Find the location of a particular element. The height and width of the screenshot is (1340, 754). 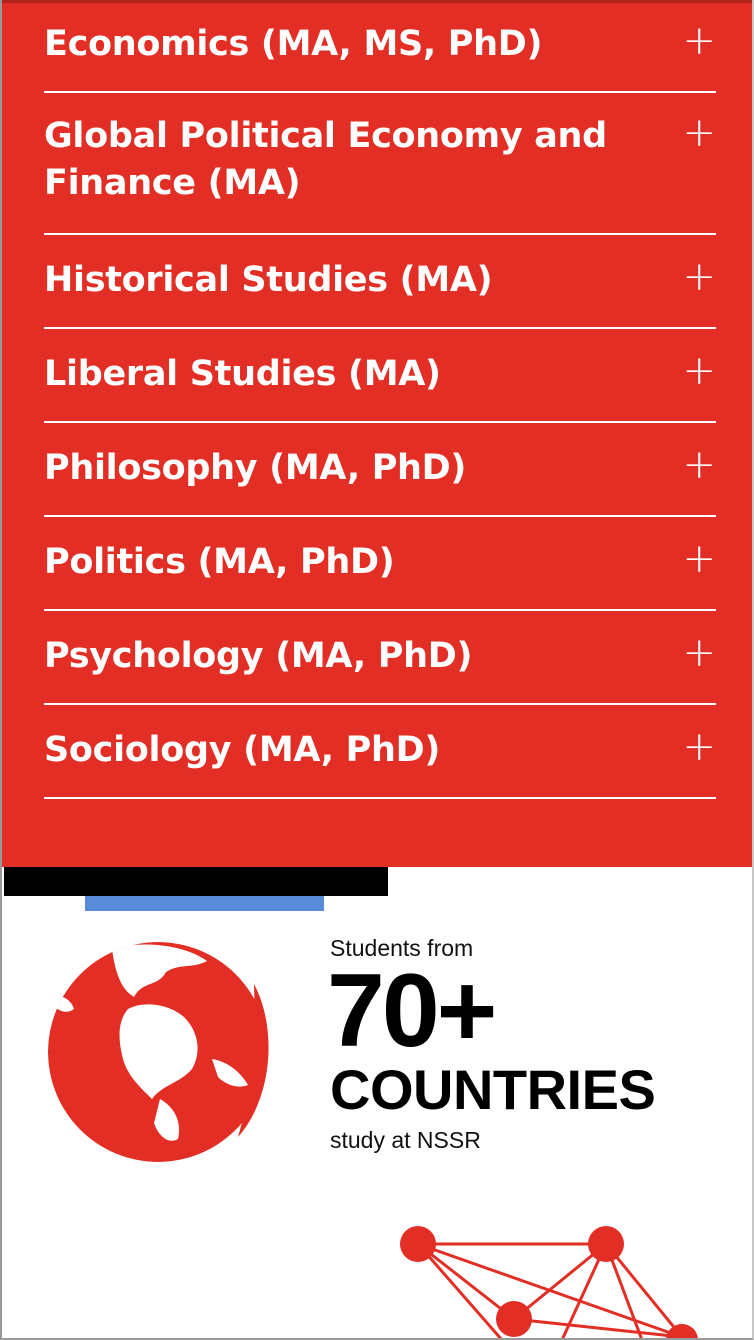

program-label: Economics (MA, MS, PhD) is located at coordinates (293, 44).